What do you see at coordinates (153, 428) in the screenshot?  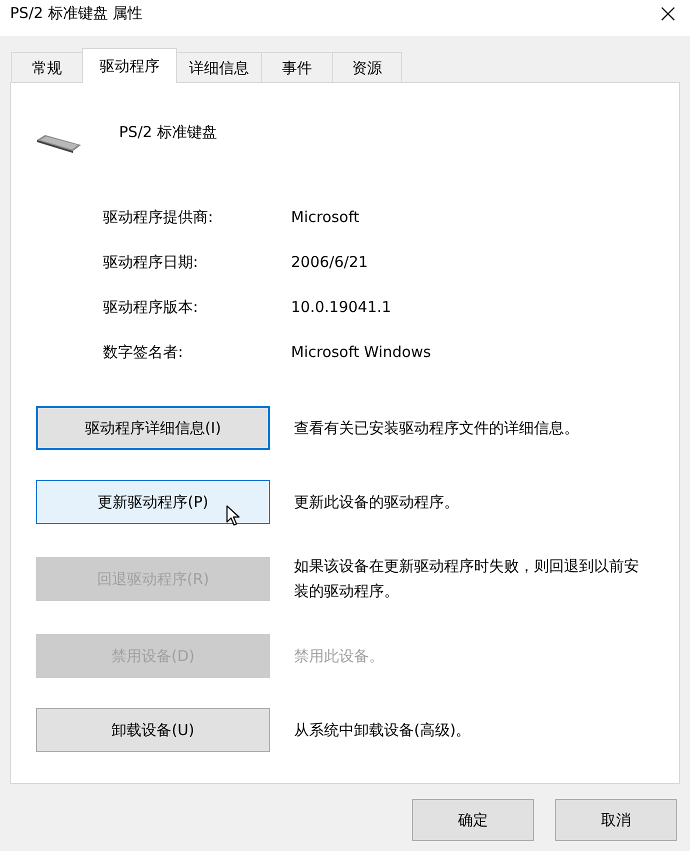 I see `driver-button: 驱动程序详细信息(I)` at bounding box center [153, 428].